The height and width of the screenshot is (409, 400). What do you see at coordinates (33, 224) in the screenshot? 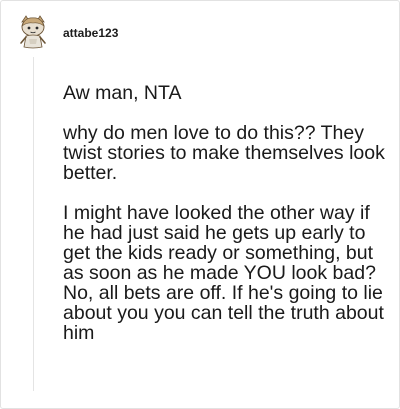
I see `thread-line` at bounding box center [33, 224].